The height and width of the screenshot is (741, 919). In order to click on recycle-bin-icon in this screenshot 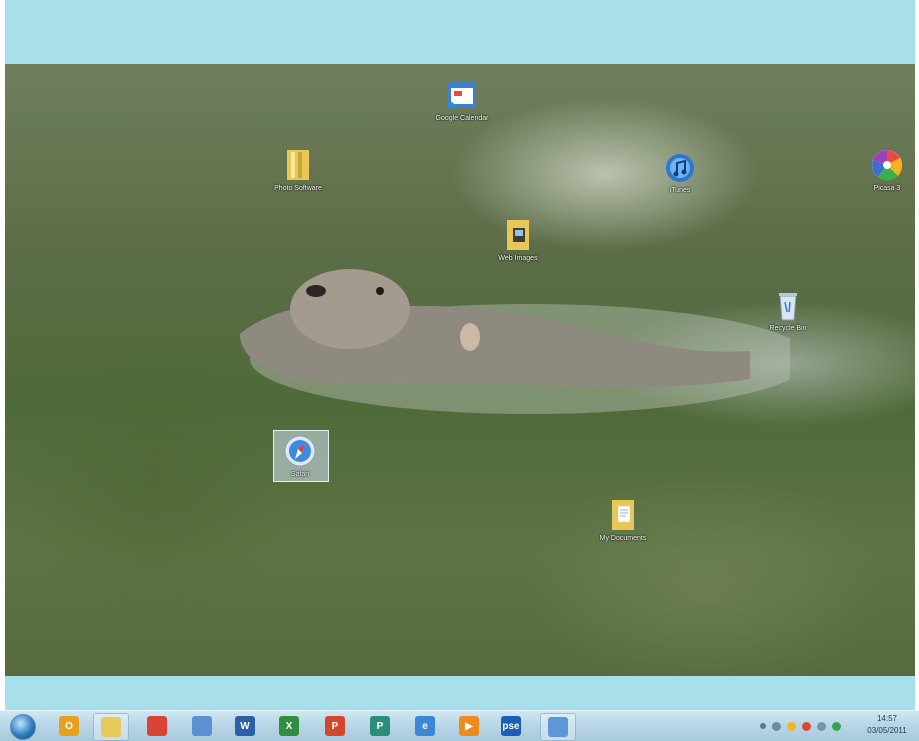, I will do `click(788, 307)`.